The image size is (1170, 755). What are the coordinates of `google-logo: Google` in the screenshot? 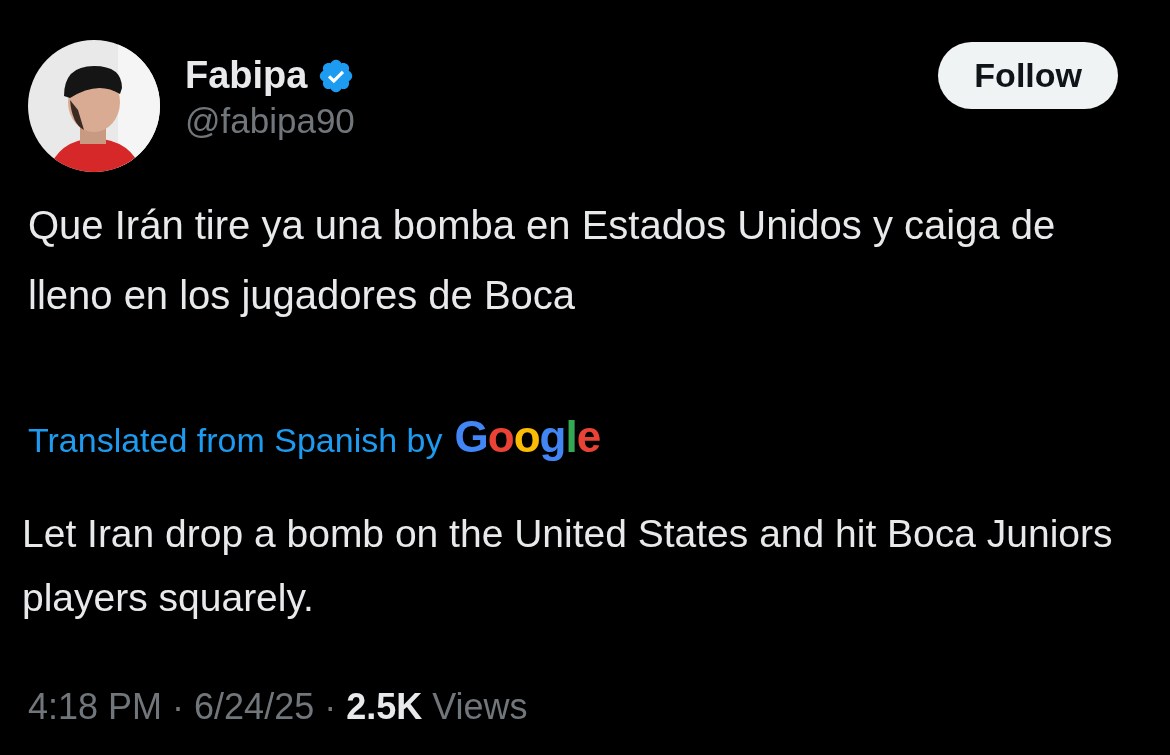 It's located at (527, 437).